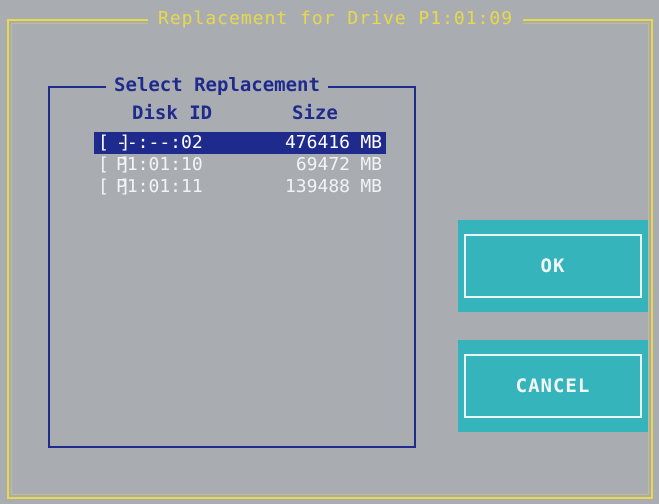  I want to click on disk-size: 476416, so click(317, 142).